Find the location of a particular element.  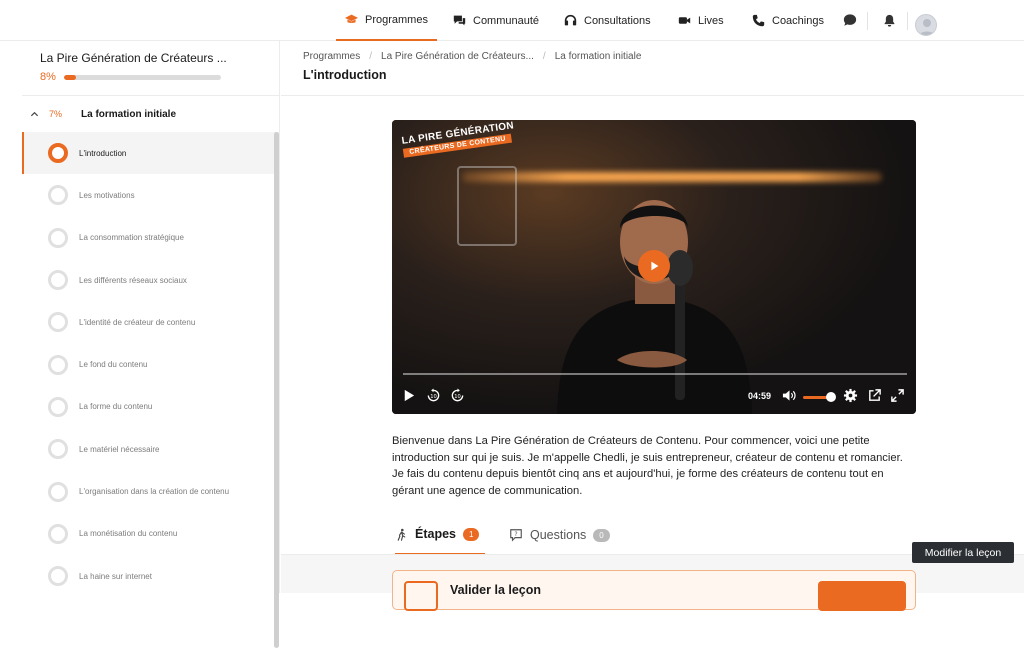

tab-count-badge: 1 is located at coordinates (471, 534).